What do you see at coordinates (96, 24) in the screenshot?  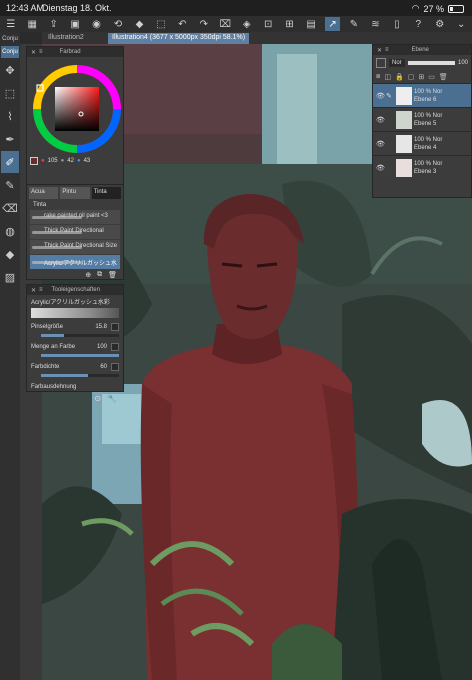 I see `record-icon: ◉` at bounding box center [96, 24].